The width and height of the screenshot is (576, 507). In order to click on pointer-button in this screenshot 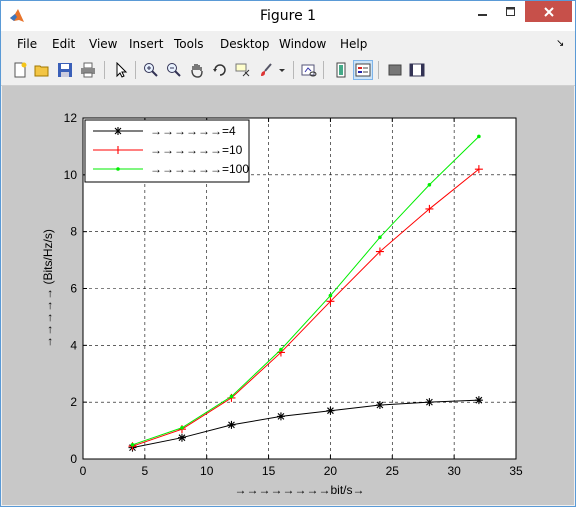, I will do `click(121, 70)`.